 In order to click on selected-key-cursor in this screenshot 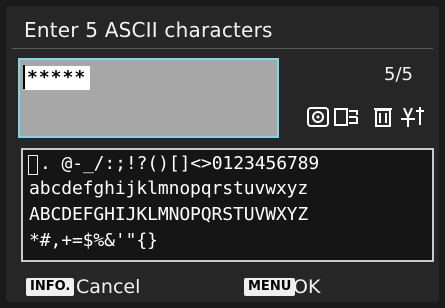, I will do `click(33, 165)`.